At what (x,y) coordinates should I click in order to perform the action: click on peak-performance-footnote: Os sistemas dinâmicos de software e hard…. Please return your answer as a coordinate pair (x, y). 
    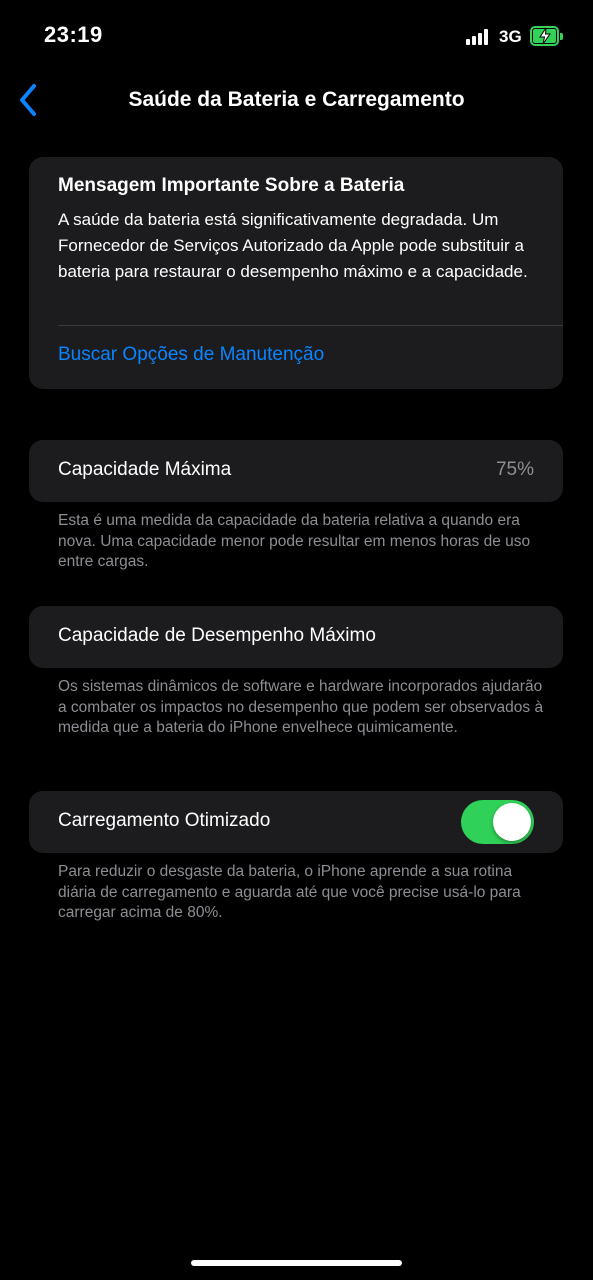
    Looking at the image, I should click on (301, 707).